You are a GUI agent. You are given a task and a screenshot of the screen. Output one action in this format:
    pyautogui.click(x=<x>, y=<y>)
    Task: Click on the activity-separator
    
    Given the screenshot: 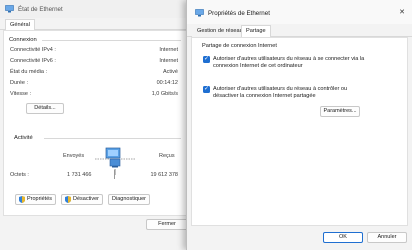 What is the action you would take?
    pyautogui.click(x=114, y=174)
    